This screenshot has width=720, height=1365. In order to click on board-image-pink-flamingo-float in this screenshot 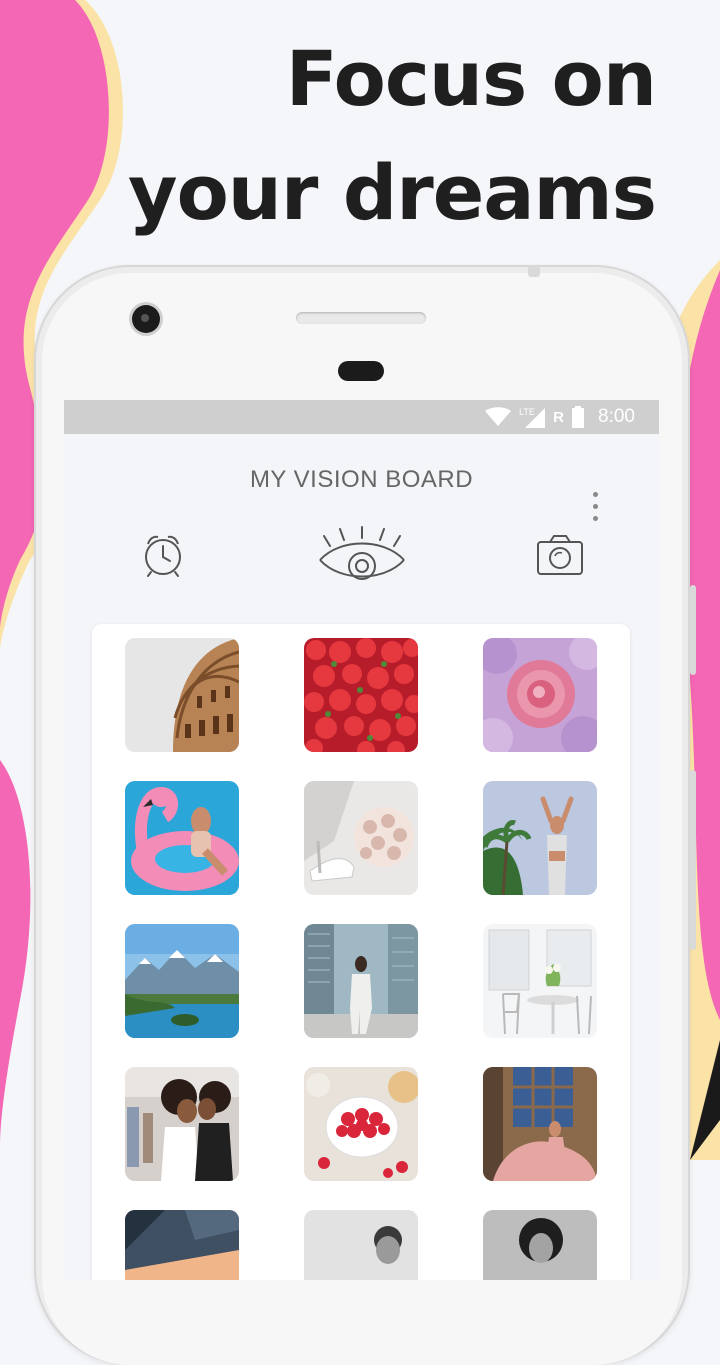, I will do `click(182, 838)`.